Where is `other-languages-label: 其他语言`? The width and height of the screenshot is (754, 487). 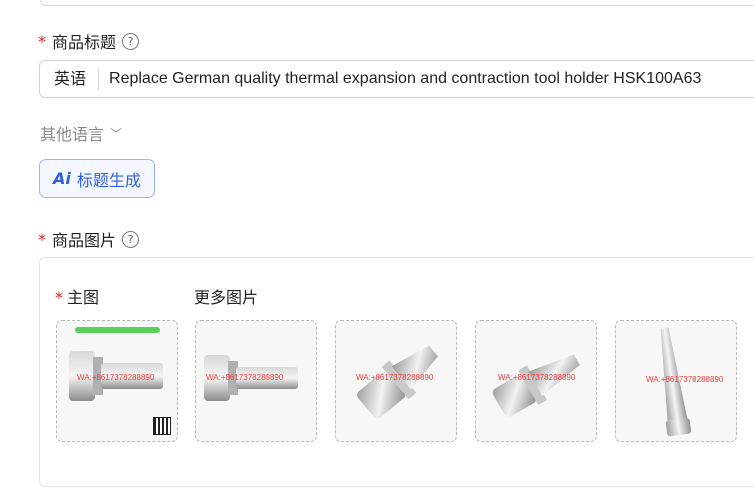 other-languages-label: 其他语言 is located at coordinates (72, 134).